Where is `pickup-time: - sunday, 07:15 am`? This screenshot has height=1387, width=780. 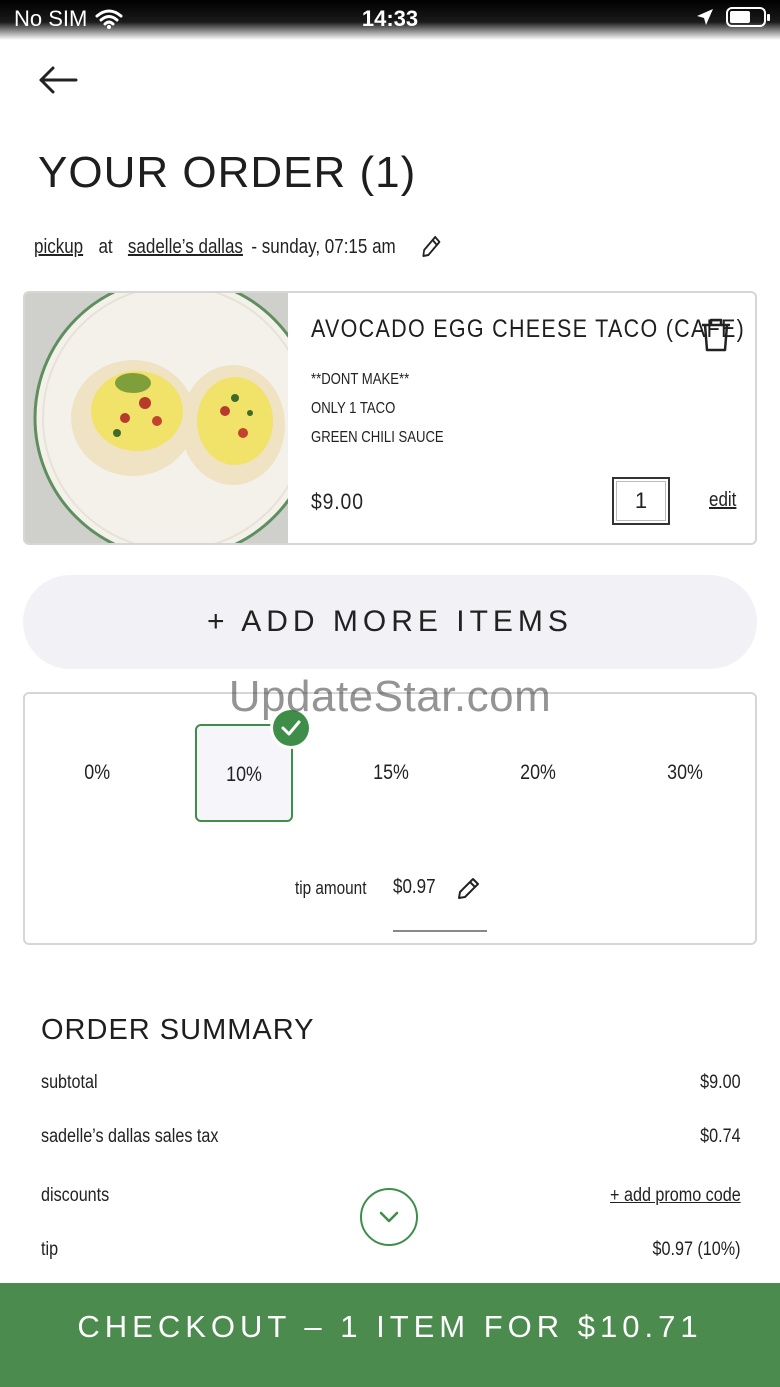
pickup-time: - sunday, 07:15 am is located at coordinates (323, 246).